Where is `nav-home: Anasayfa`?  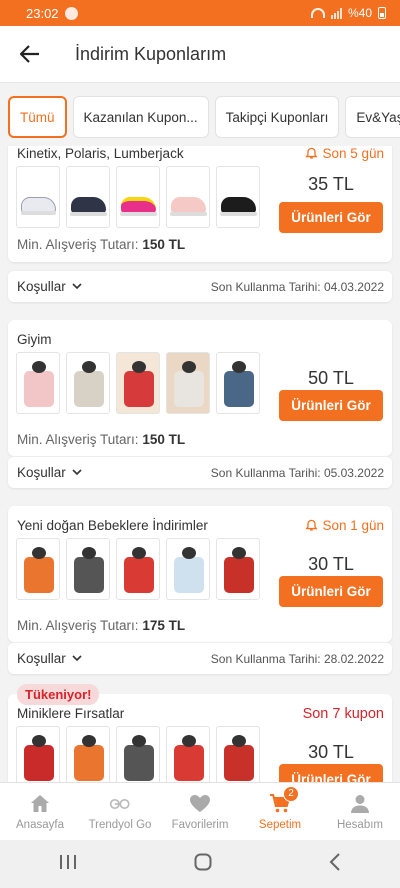
nav-home: Anasayfa is located at coordinates (40, 811).